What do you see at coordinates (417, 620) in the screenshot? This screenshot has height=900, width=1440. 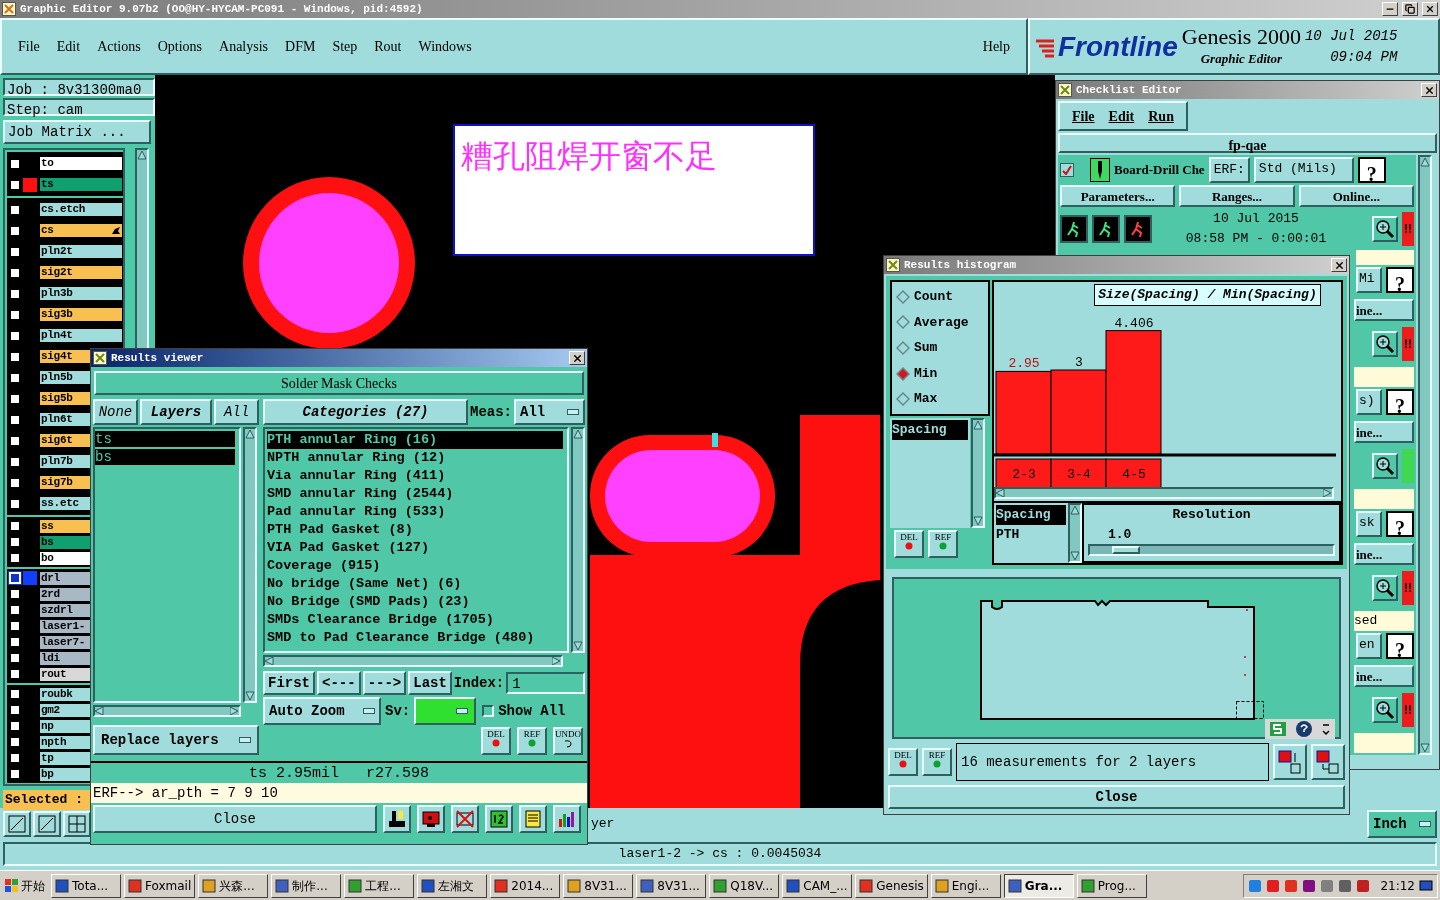 I see `category-item: SMDs Clearance Bridge (1705)` at bounding box center [417, 620].